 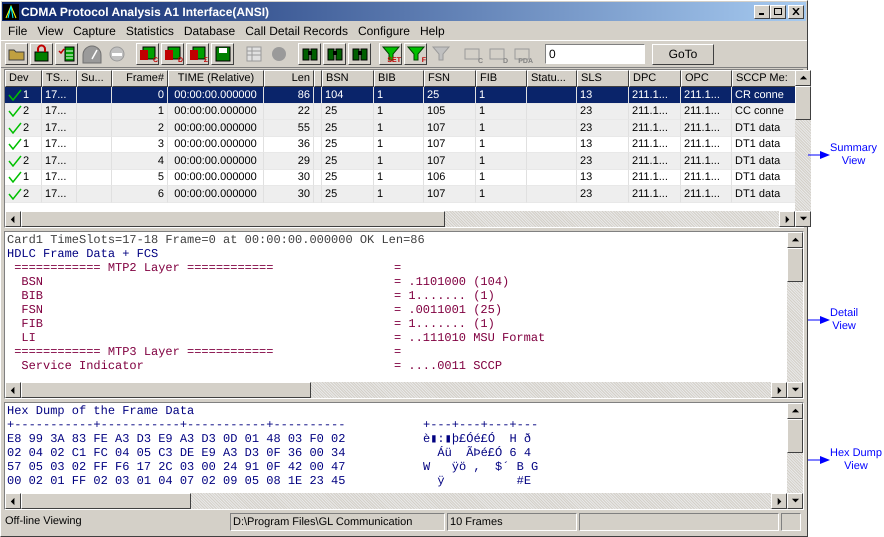 I want to click on table-cell-text: 107, so click(x=436, y=128).